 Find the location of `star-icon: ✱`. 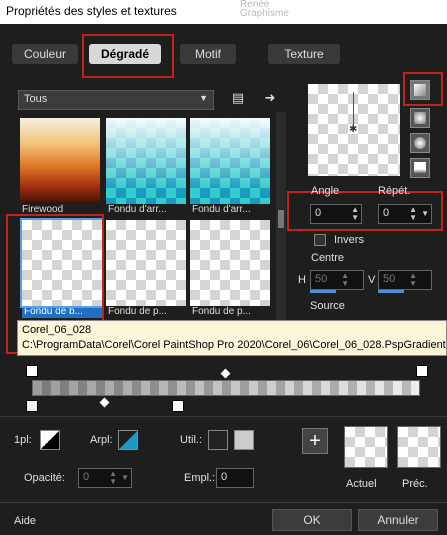

star-icon: ✱ is located at coordinates (353, 129).